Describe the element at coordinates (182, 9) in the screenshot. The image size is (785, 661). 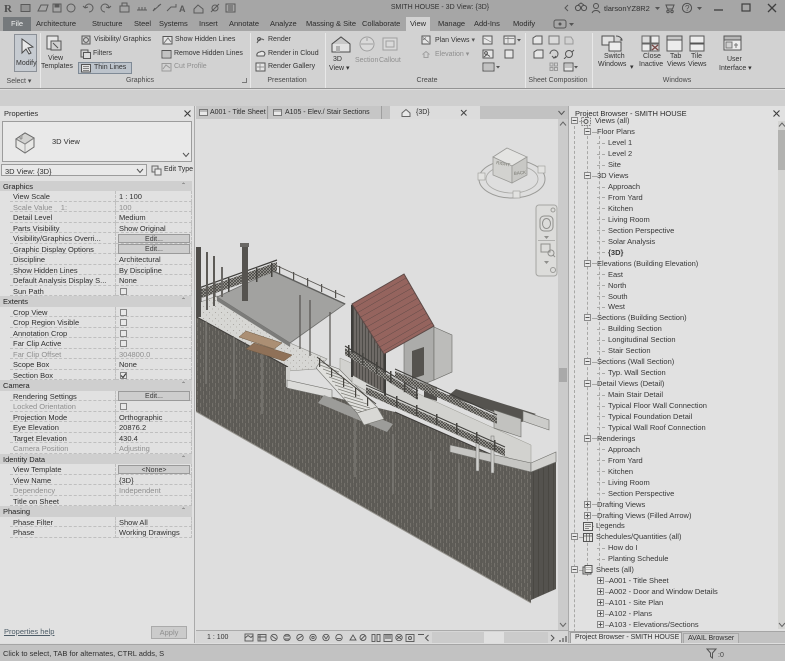
I see `svg-text: A` at that location.